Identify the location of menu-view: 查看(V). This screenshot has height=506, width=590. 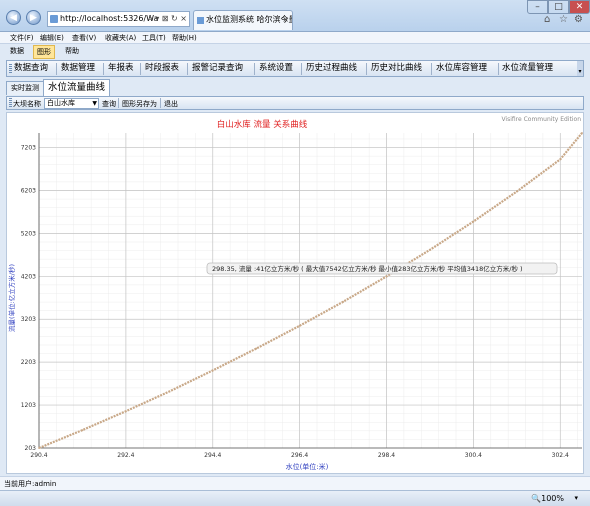
(84, 38).